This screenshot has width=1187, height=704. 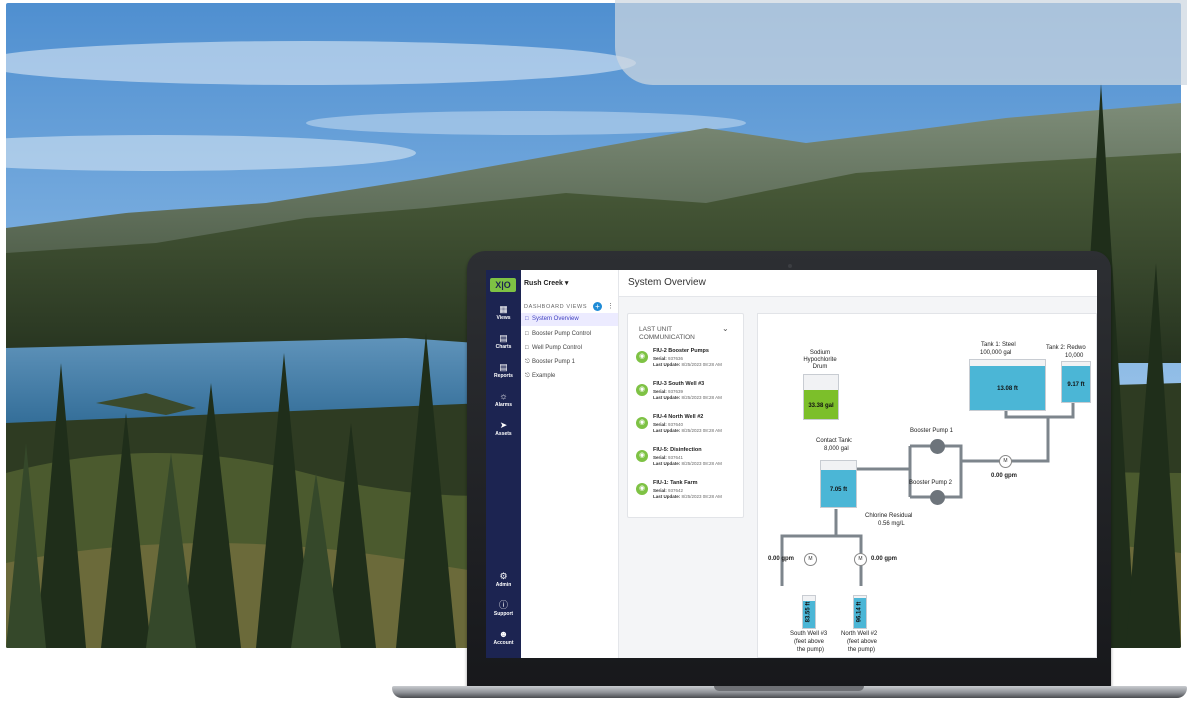 What do you see at coordinates (503, 318) in the screenshot?
I see `nav-label: Views` at bounding box center [503, 318].